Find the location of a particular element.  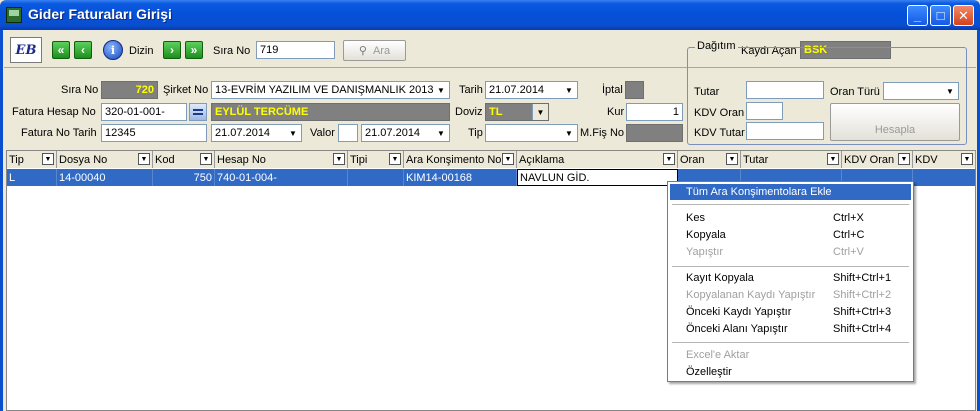

lookup-icon is located at coordinates (198, 112).